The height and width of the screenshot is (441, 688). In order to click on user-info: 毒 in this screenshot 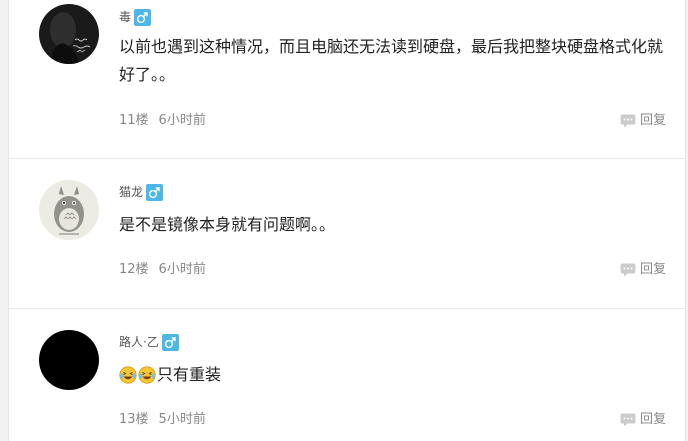, I will do `click(135, 17)`.